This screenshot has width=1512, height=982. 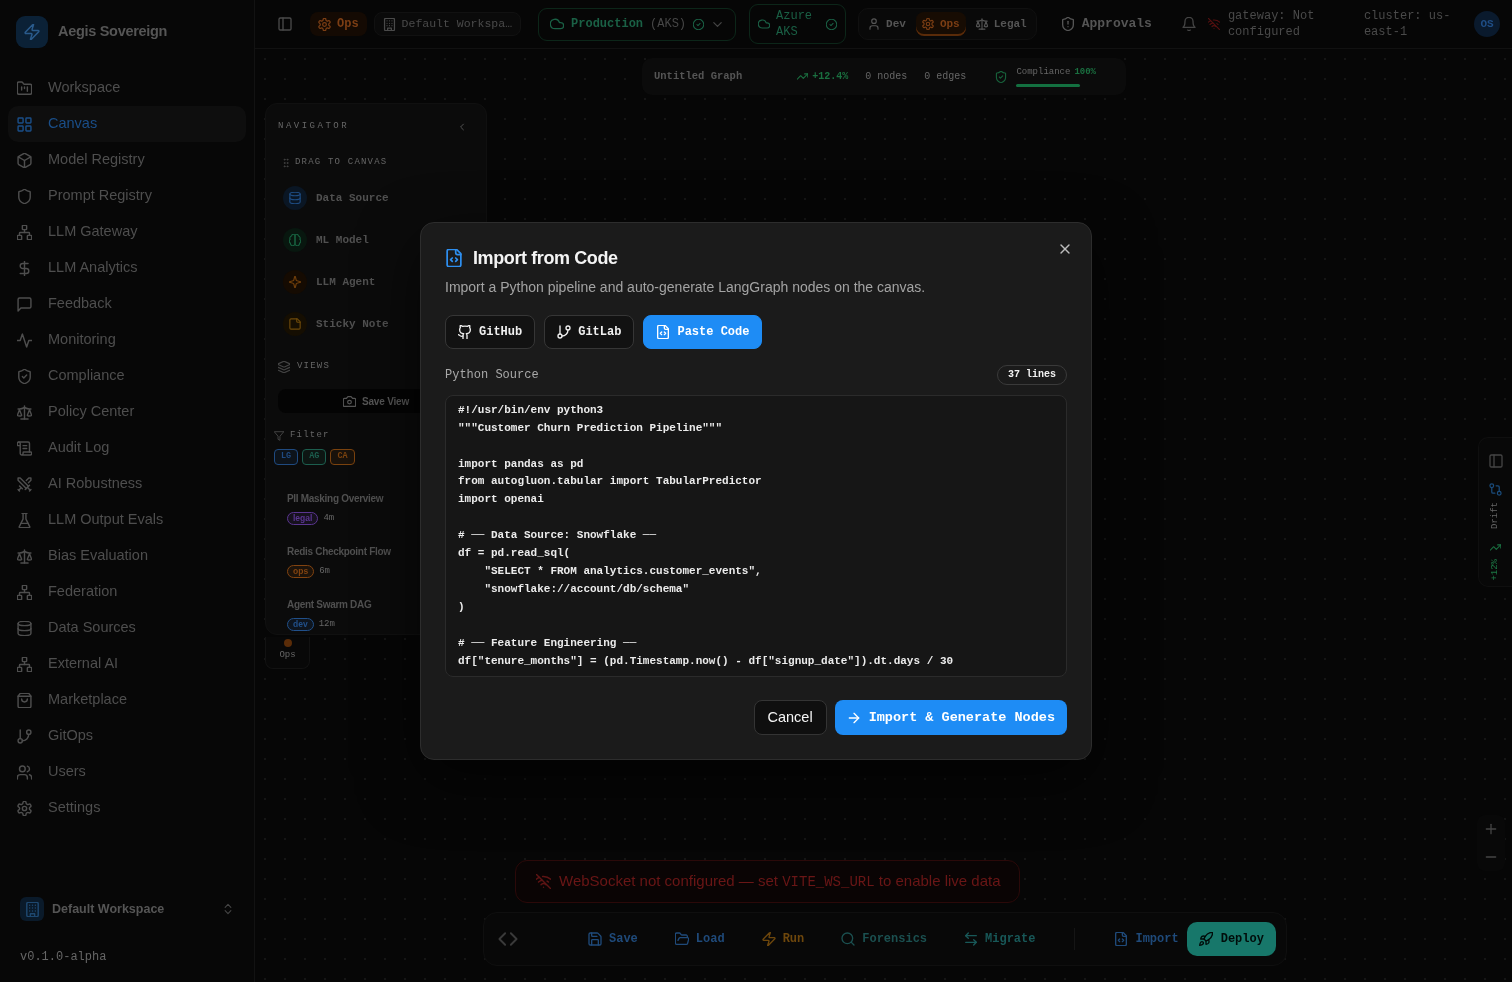 I want to click on palette-item: Data Source, so click(x=338, y=198).